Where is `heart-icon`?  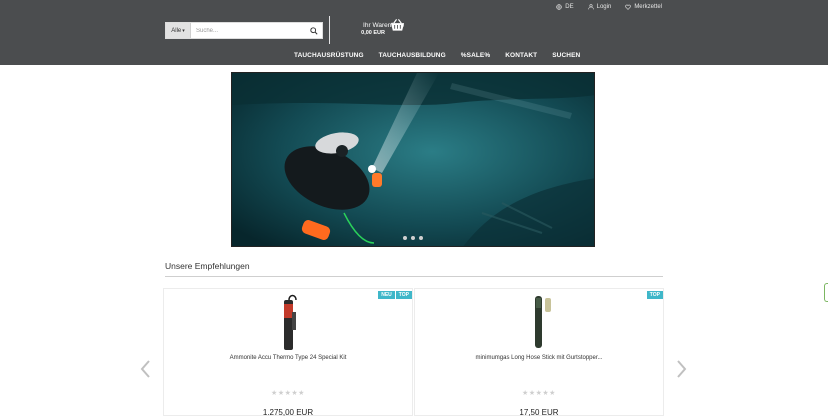 heart-icon is located at coordinates (628, 7).